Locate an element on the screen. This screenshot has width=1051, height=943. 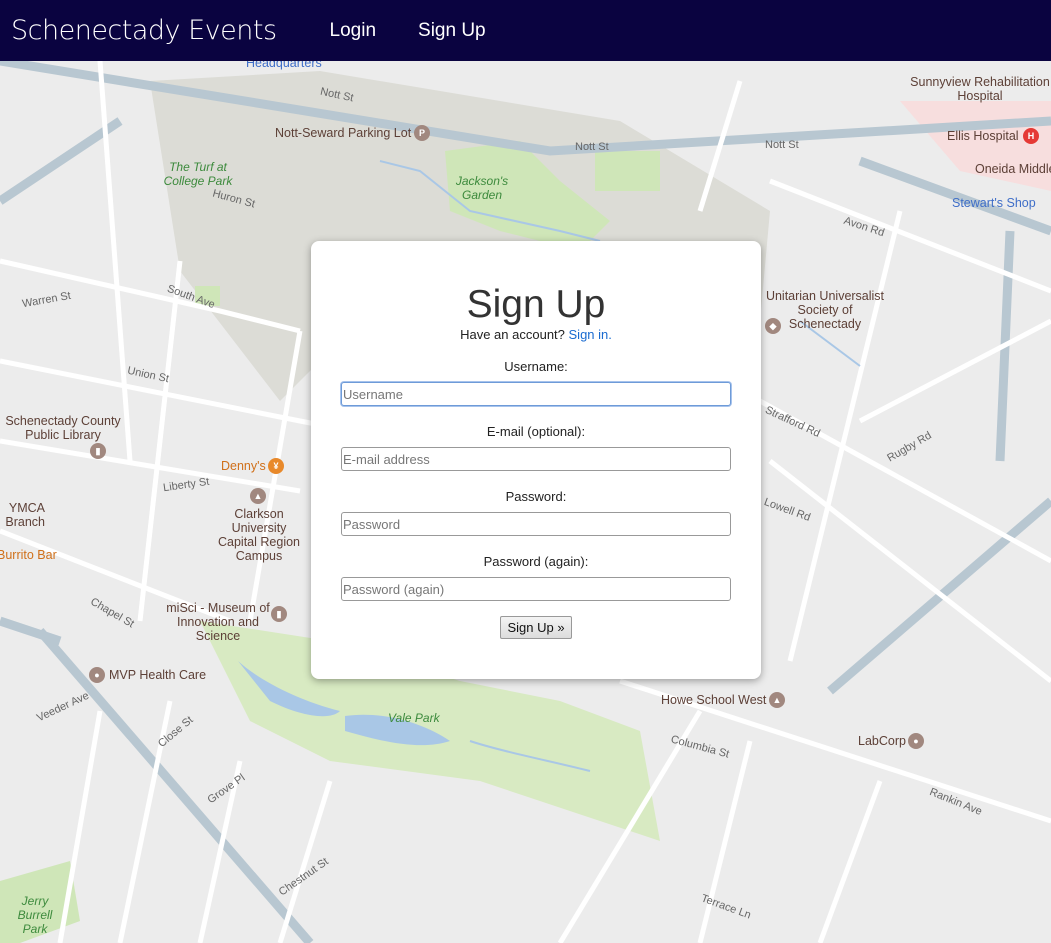
map-label-howe-school: Howe School West is located at coordinates (714, 700).